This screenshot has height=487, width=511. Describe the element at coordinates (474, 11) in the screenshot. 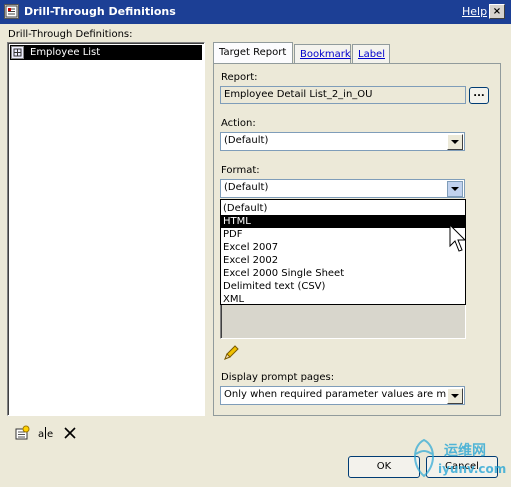

I see `help-link: Help` at that location.